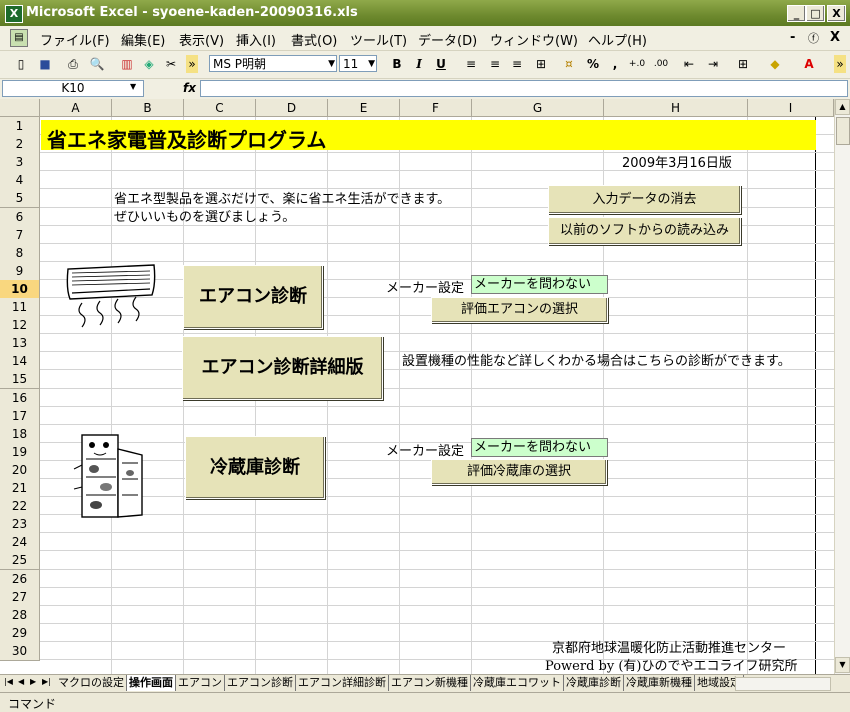 The height and width of the screenshot is (712, 850). What do you see at coordinates (200, 683) in the screenshot?
I see `sheet-tab: エアコン` at bounding box center [200, 683].